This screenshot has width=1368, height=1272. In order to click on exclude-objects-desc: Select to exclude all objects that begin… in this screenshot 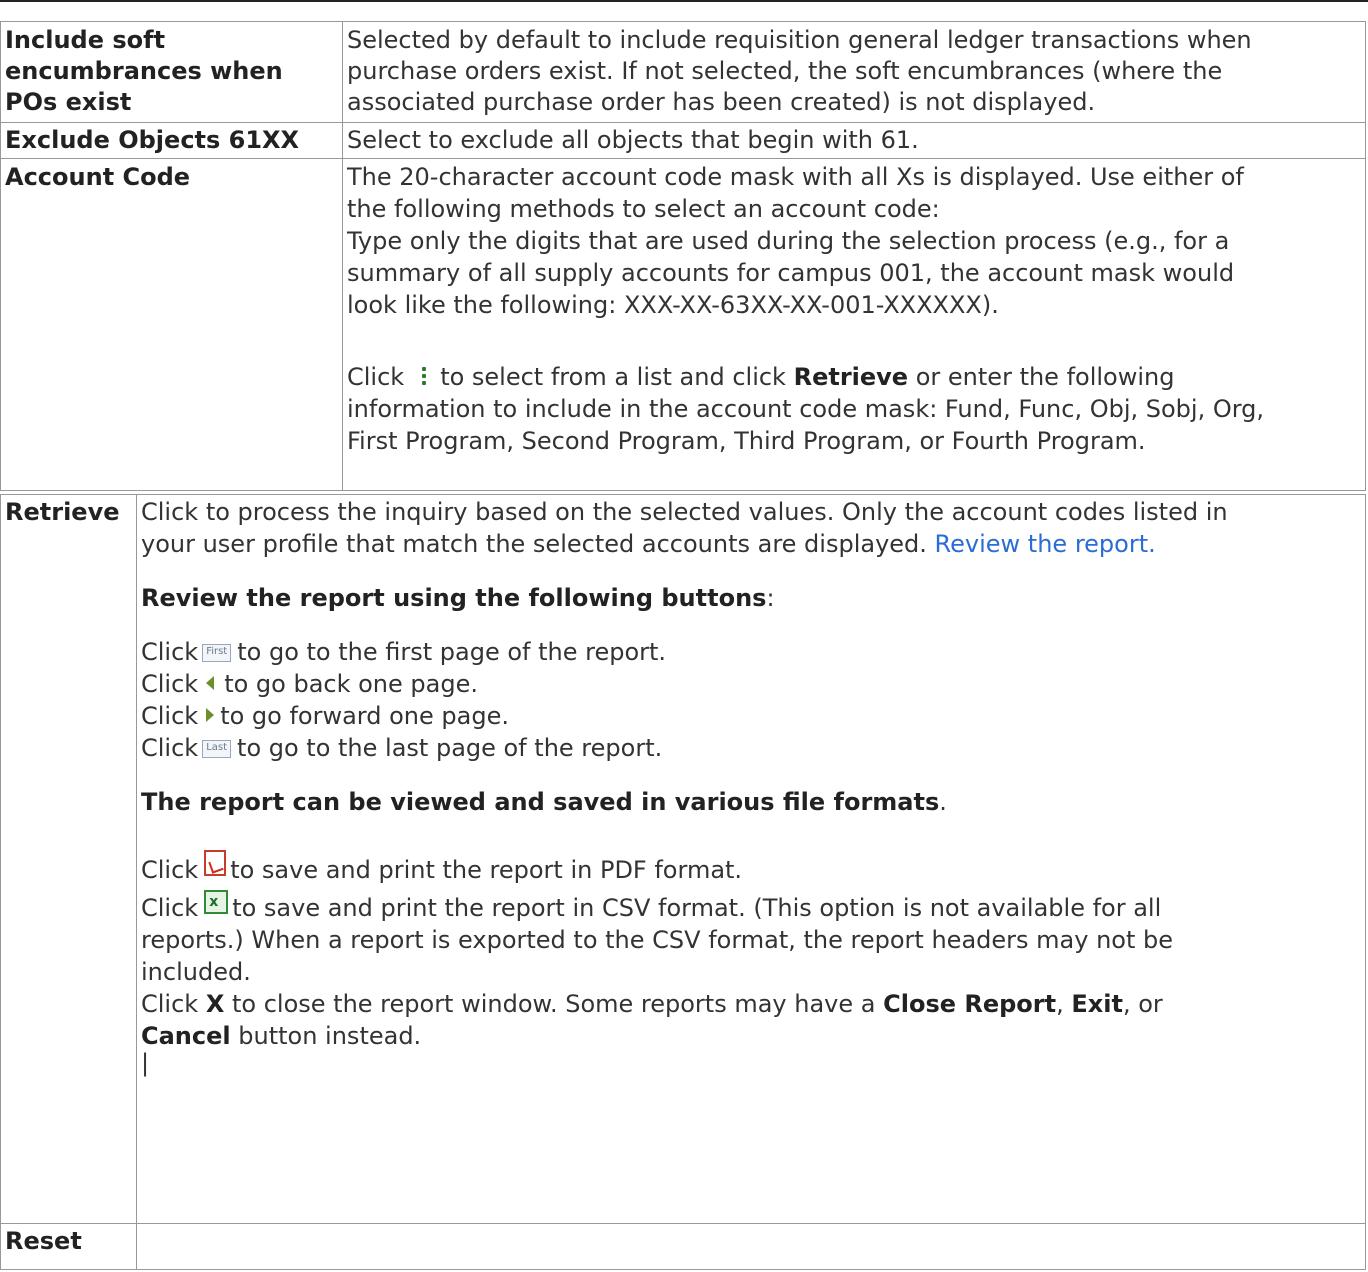, I will do `click(854, 140)`.